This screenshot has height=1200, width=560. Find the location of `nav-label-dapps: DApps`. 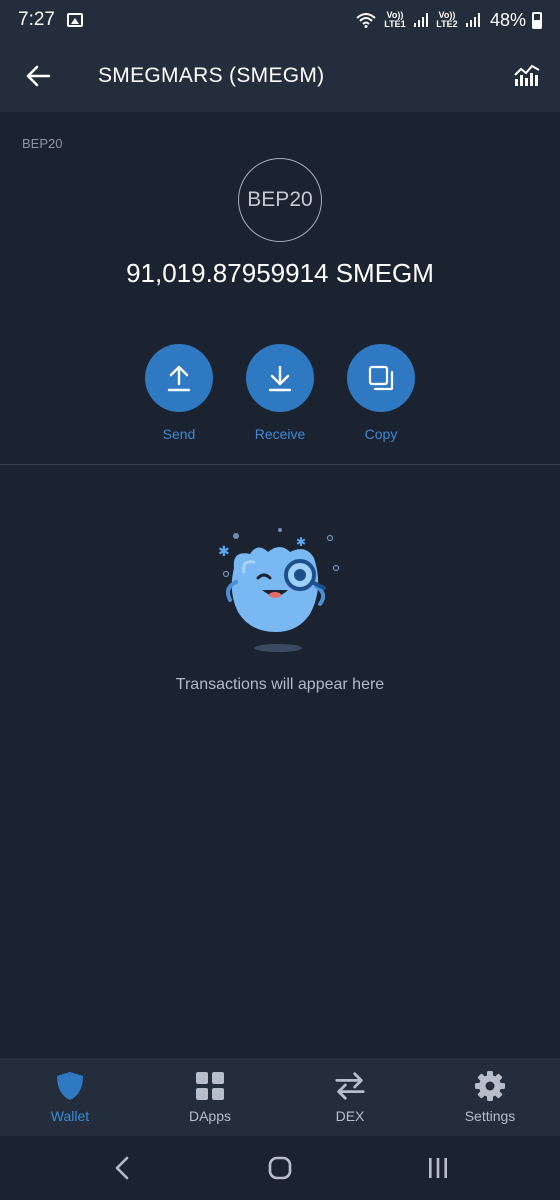

nav-label-dapps: DApps is located at coordinates (210, 1116).